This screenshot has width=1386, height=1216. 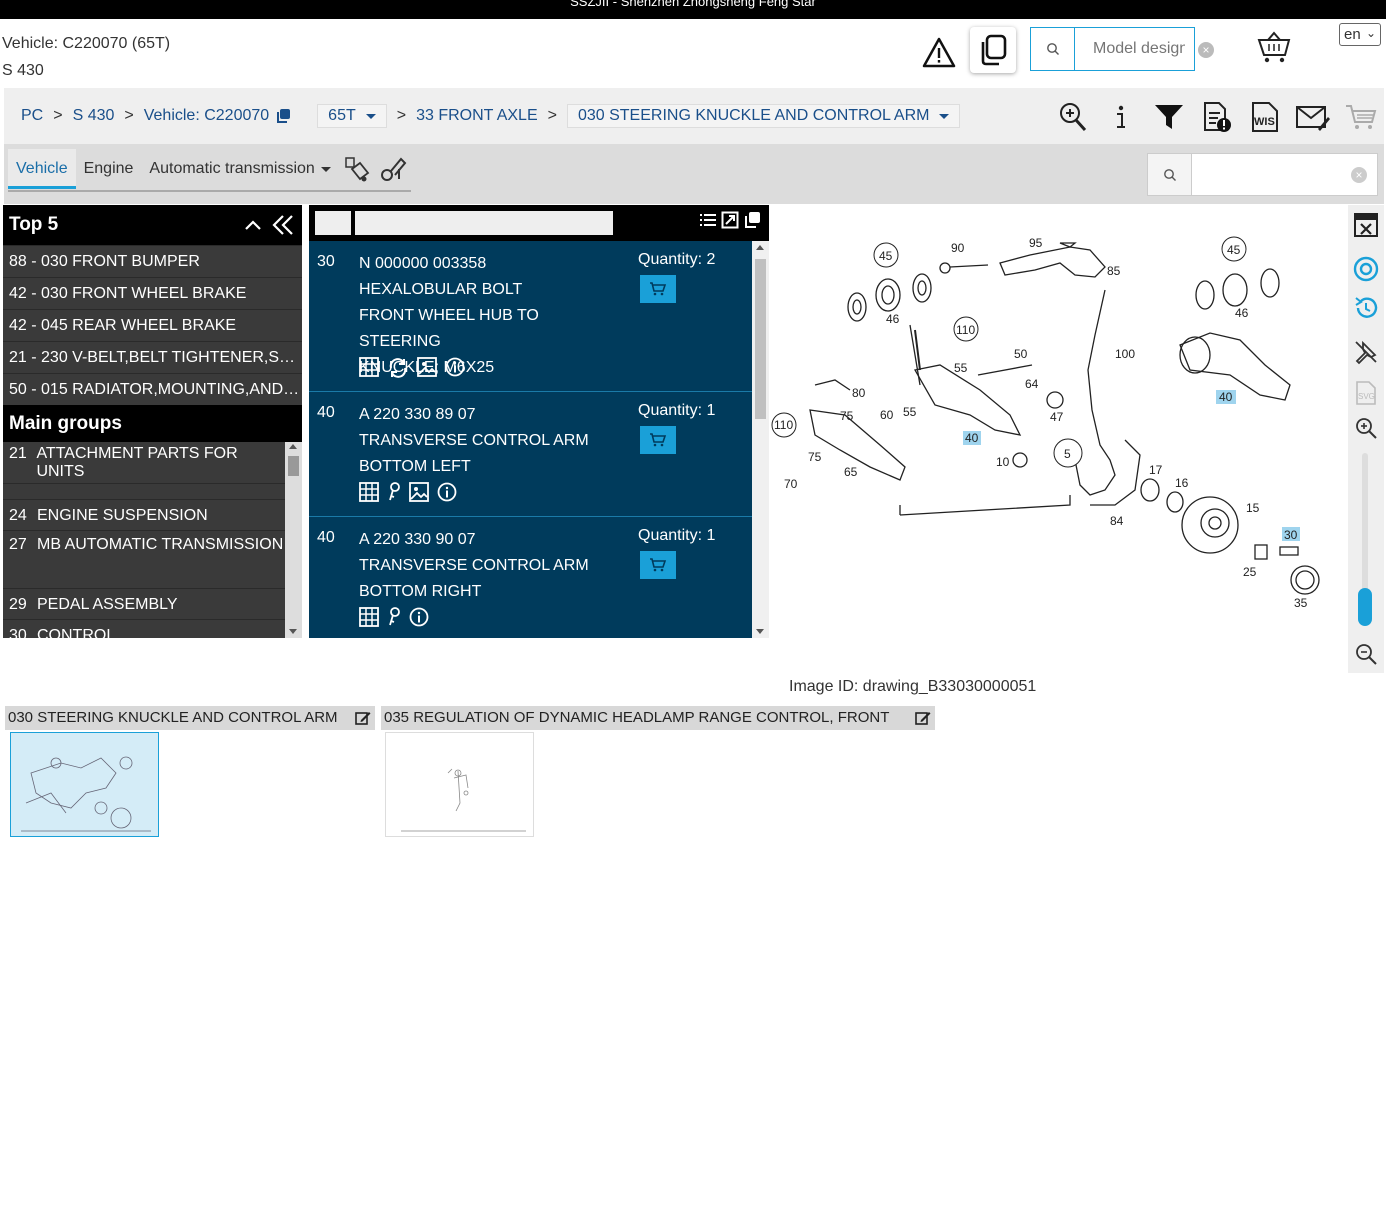 What do you see at coordinates (1361, 117) in the screenshot?
I see `cart-icon` at bounding box center [1361, 117].